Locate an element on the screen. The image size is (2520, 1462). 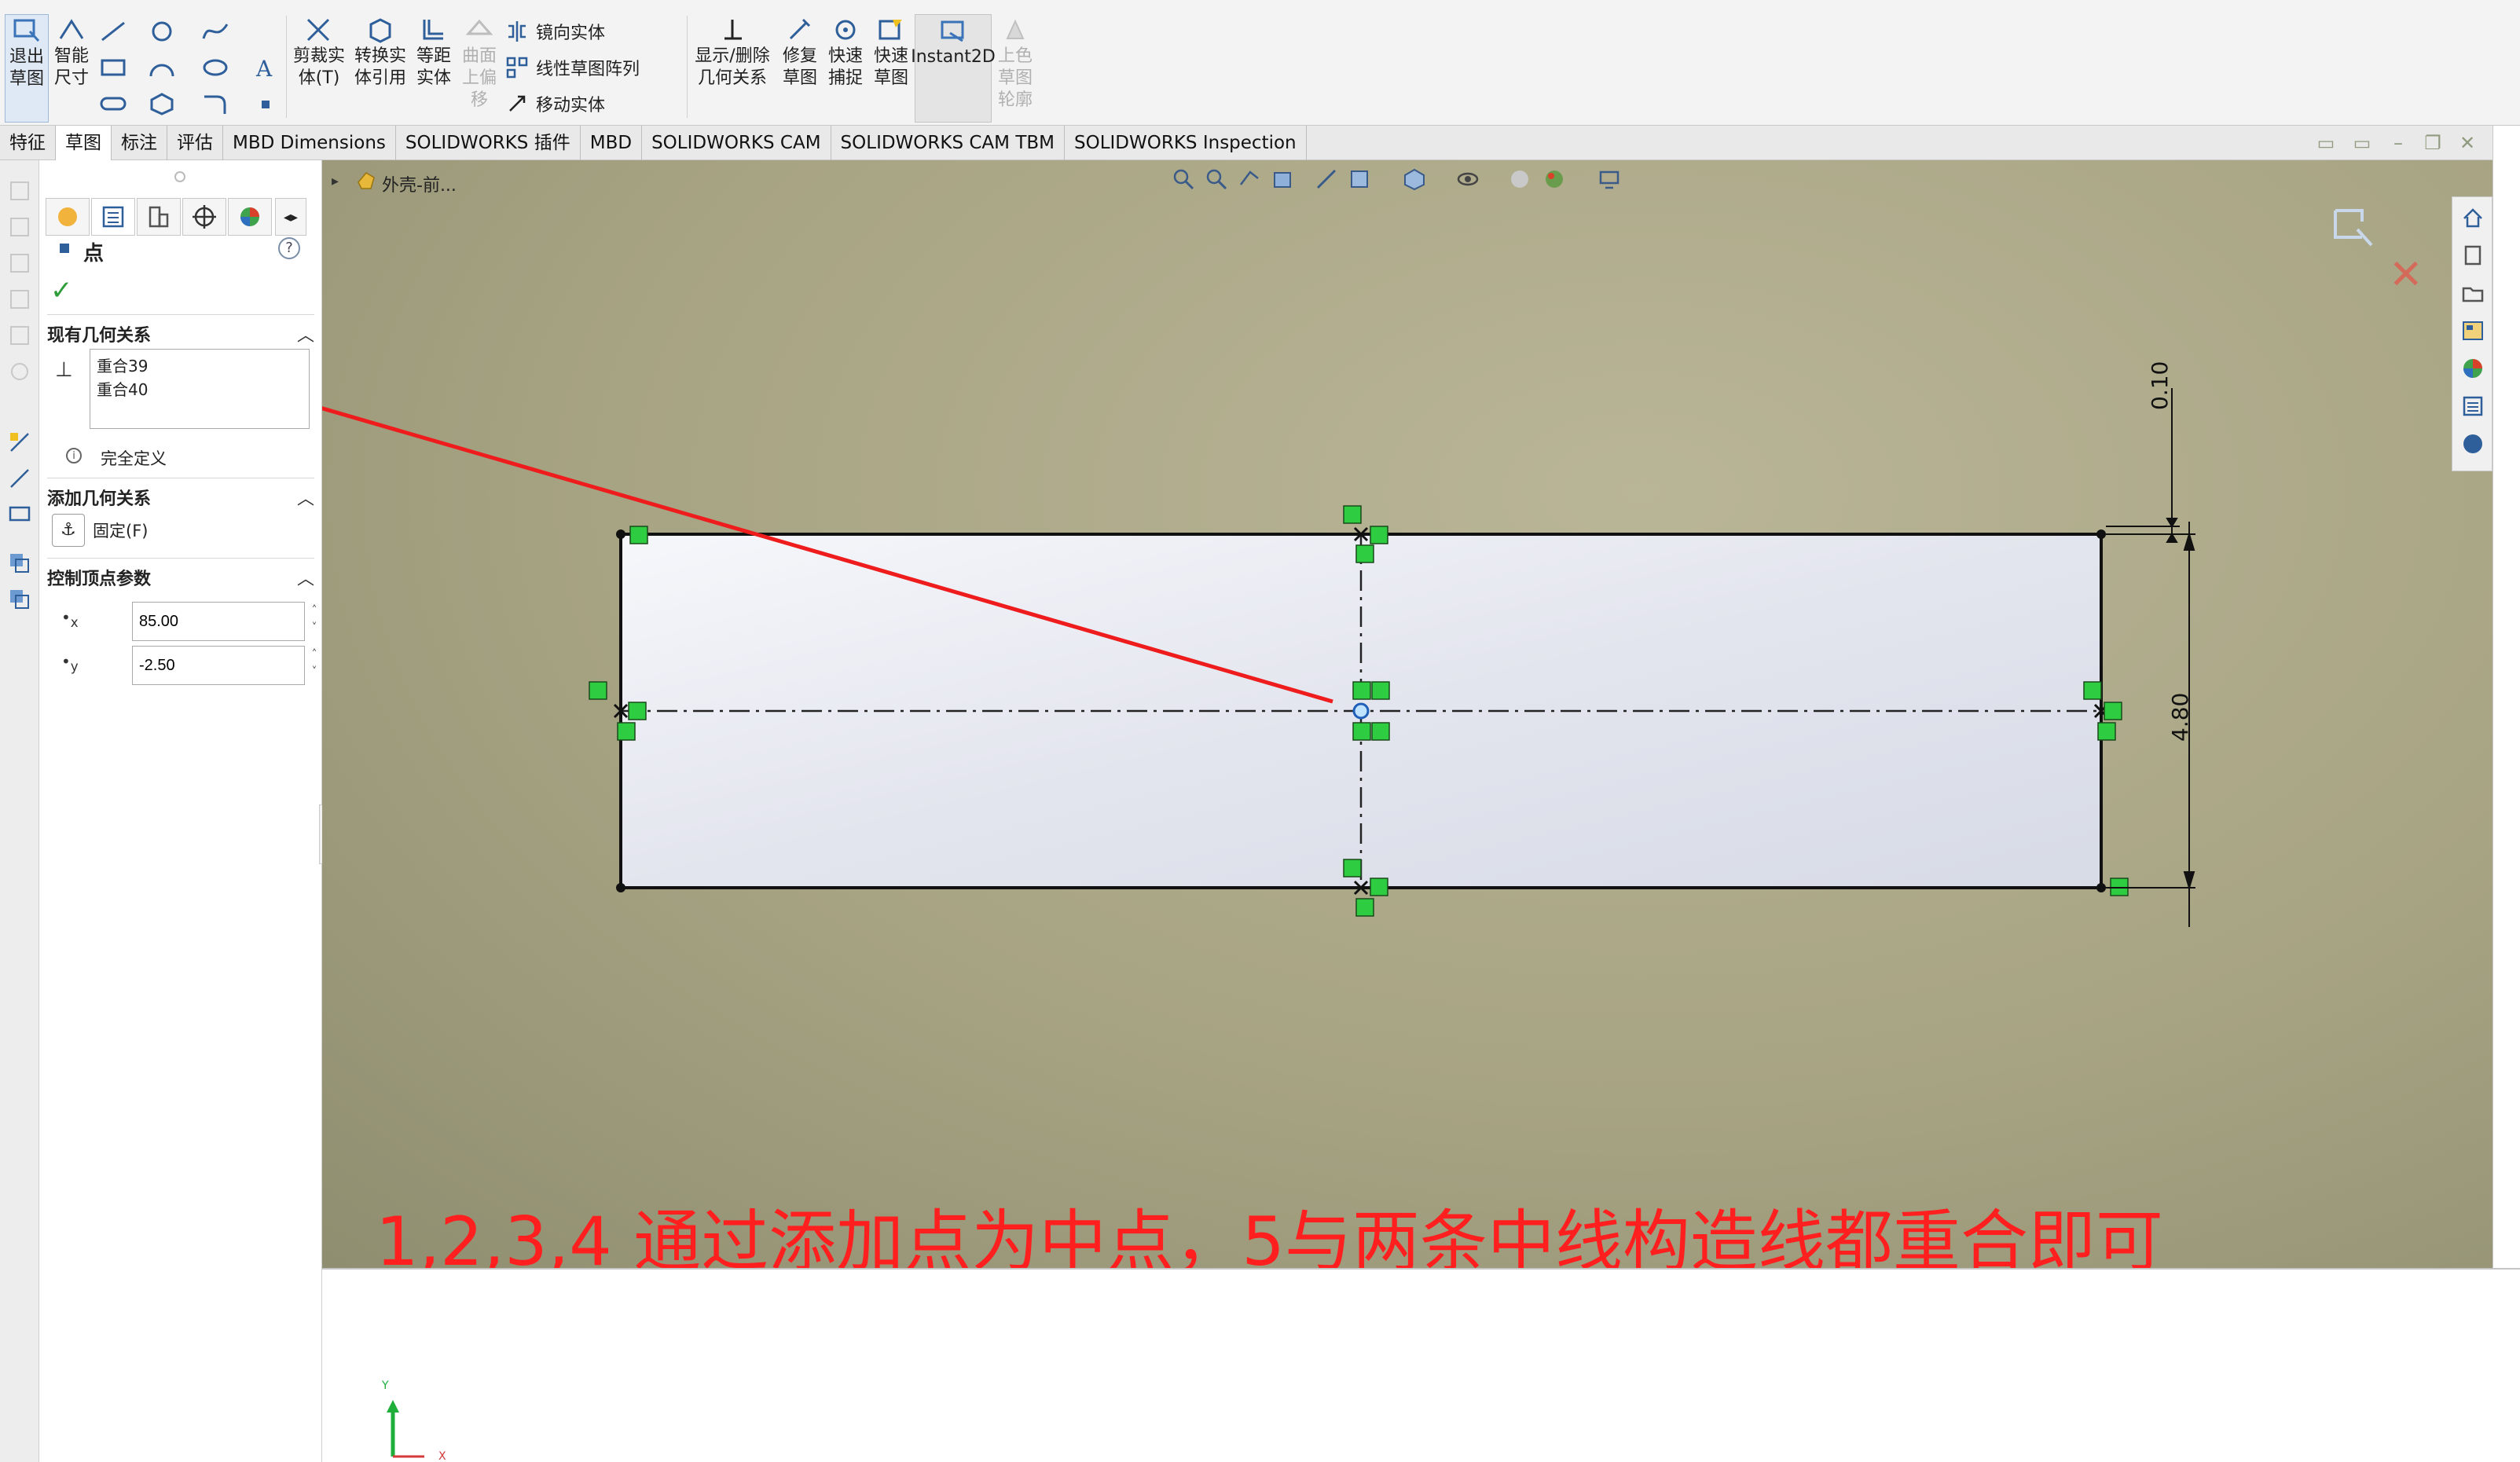
tab-features: 特征 is located at coordinates (28, 143).